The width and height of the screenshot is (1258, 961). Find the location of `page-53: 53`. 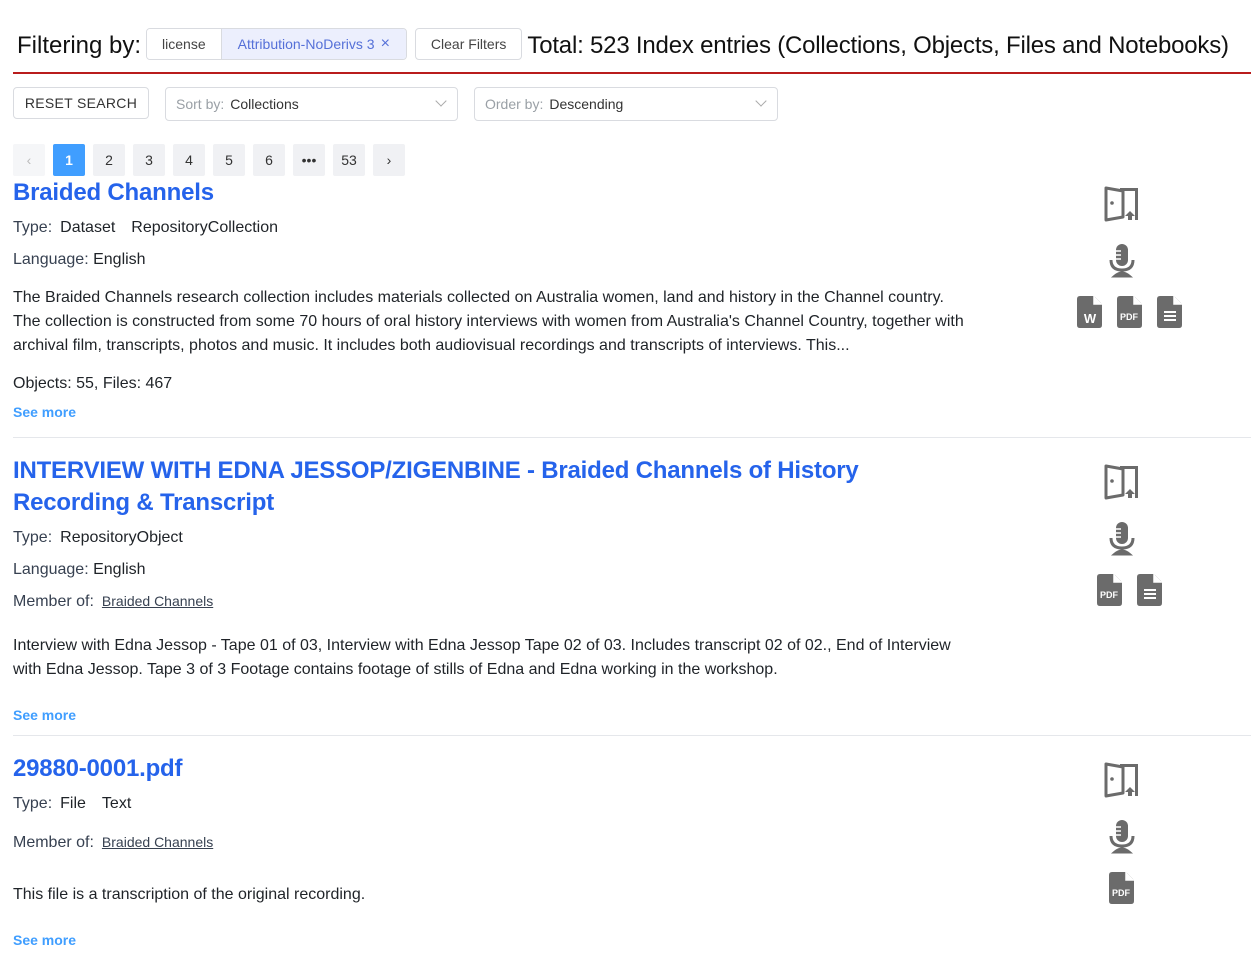

page-53: 53 is located at coordinates (349, 160).